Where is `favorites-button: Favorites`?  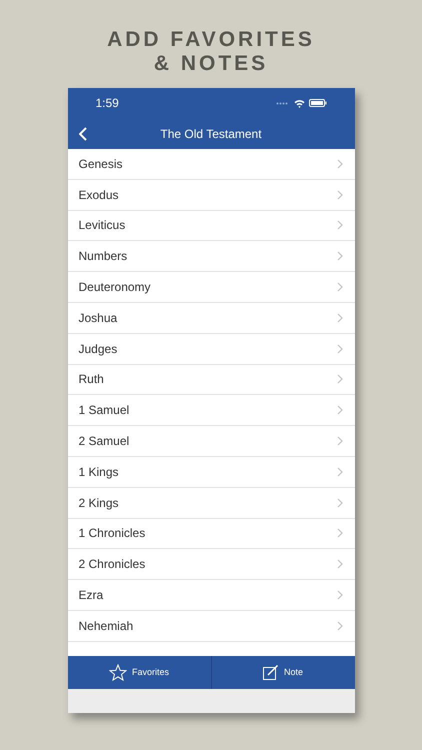 favorites-button: Favorites is located at coordinates (139, 672).